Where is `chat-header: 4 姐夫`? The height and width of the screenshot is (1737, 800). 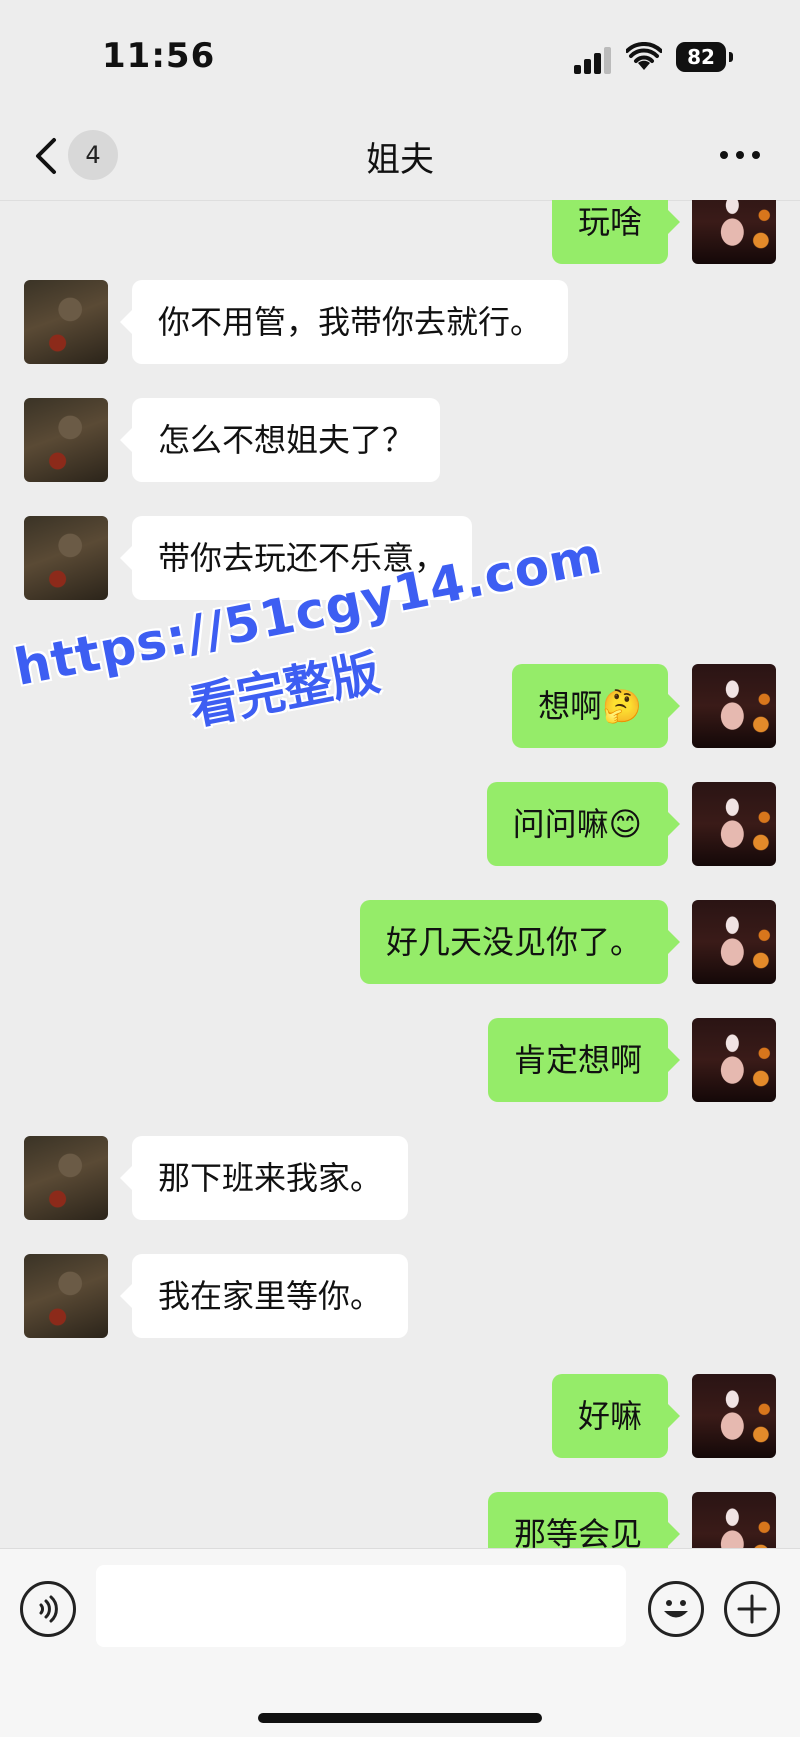
chat-header: 4 姐夫 is located at coordinates (400, 155).